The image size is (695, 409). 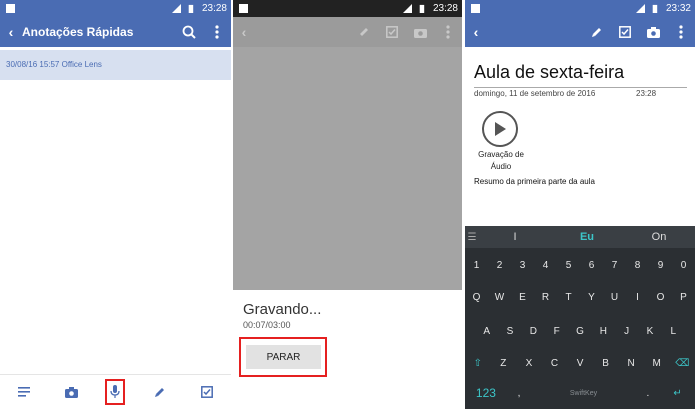 What do you see at coordinates (486, 393) in the screenshot?
I see `numbers-key: 123` at bounding box center [486, 393].